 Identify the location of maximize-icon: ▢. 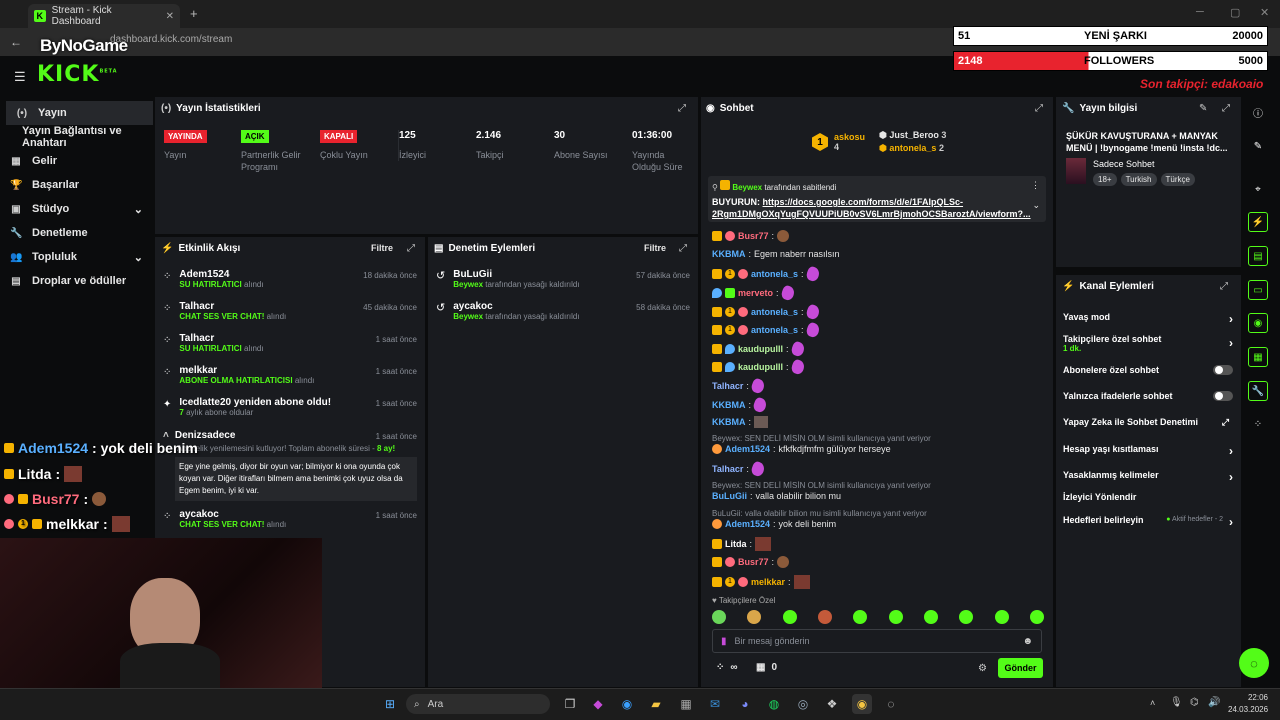
(1235, 12).